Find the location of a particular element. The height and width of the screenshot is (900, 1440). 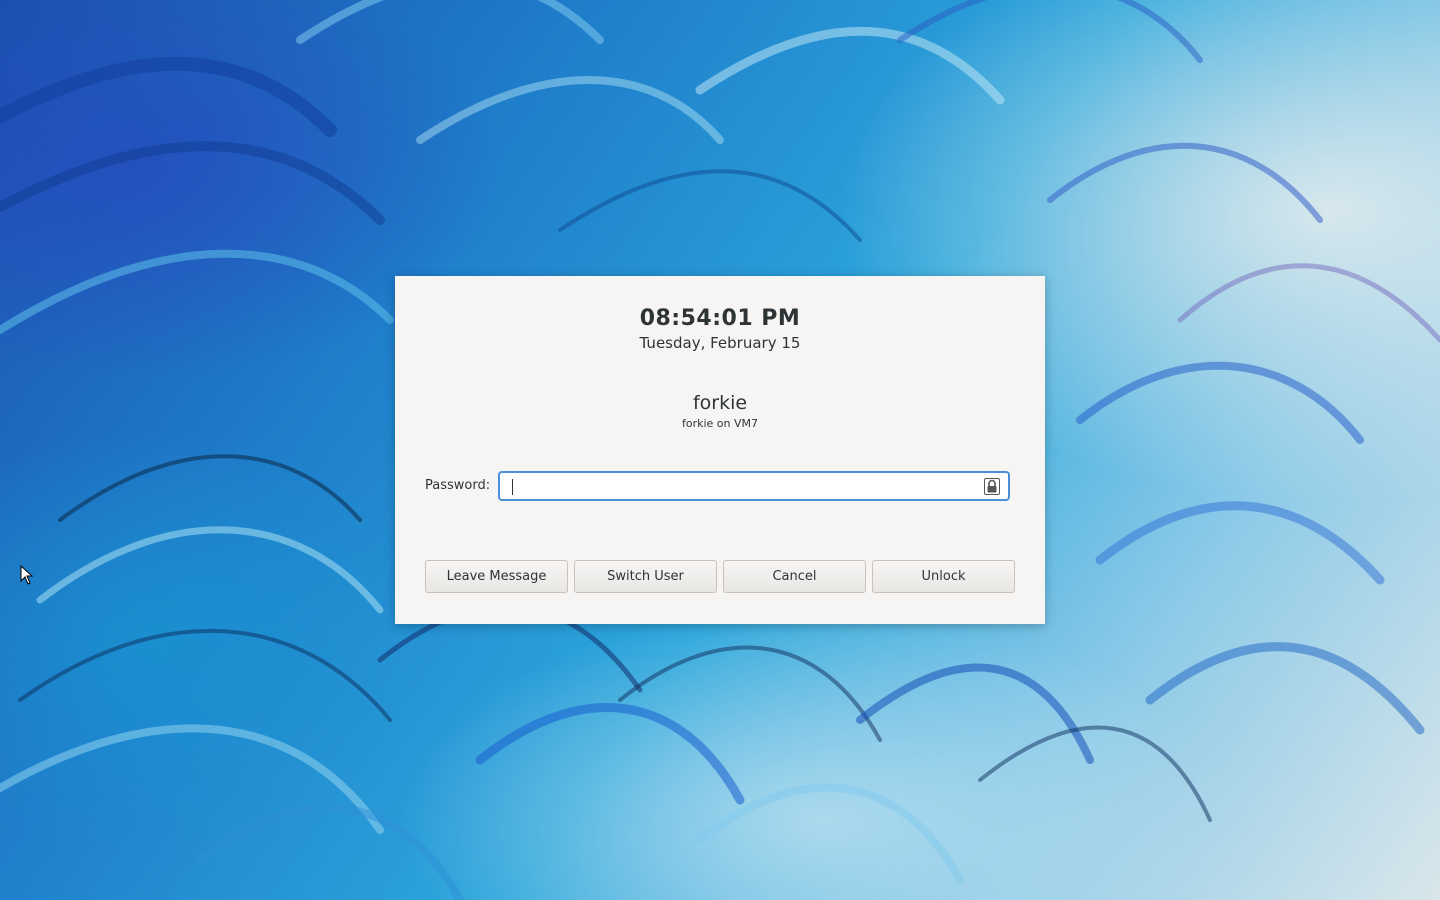

leave-message-button: Leave Message is located at coordinates (496, 576).